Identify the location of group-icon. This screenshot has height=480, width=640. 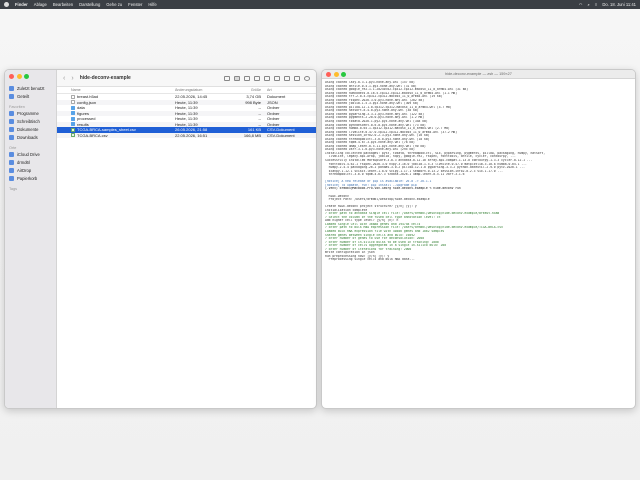
(267, 78).